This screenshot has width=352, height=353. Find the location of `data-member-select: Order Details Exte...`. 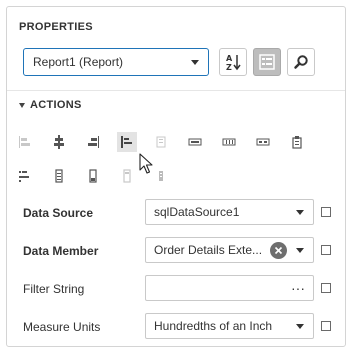

data-member-select: Order Details Exte... is located at coordinates (229, 250).